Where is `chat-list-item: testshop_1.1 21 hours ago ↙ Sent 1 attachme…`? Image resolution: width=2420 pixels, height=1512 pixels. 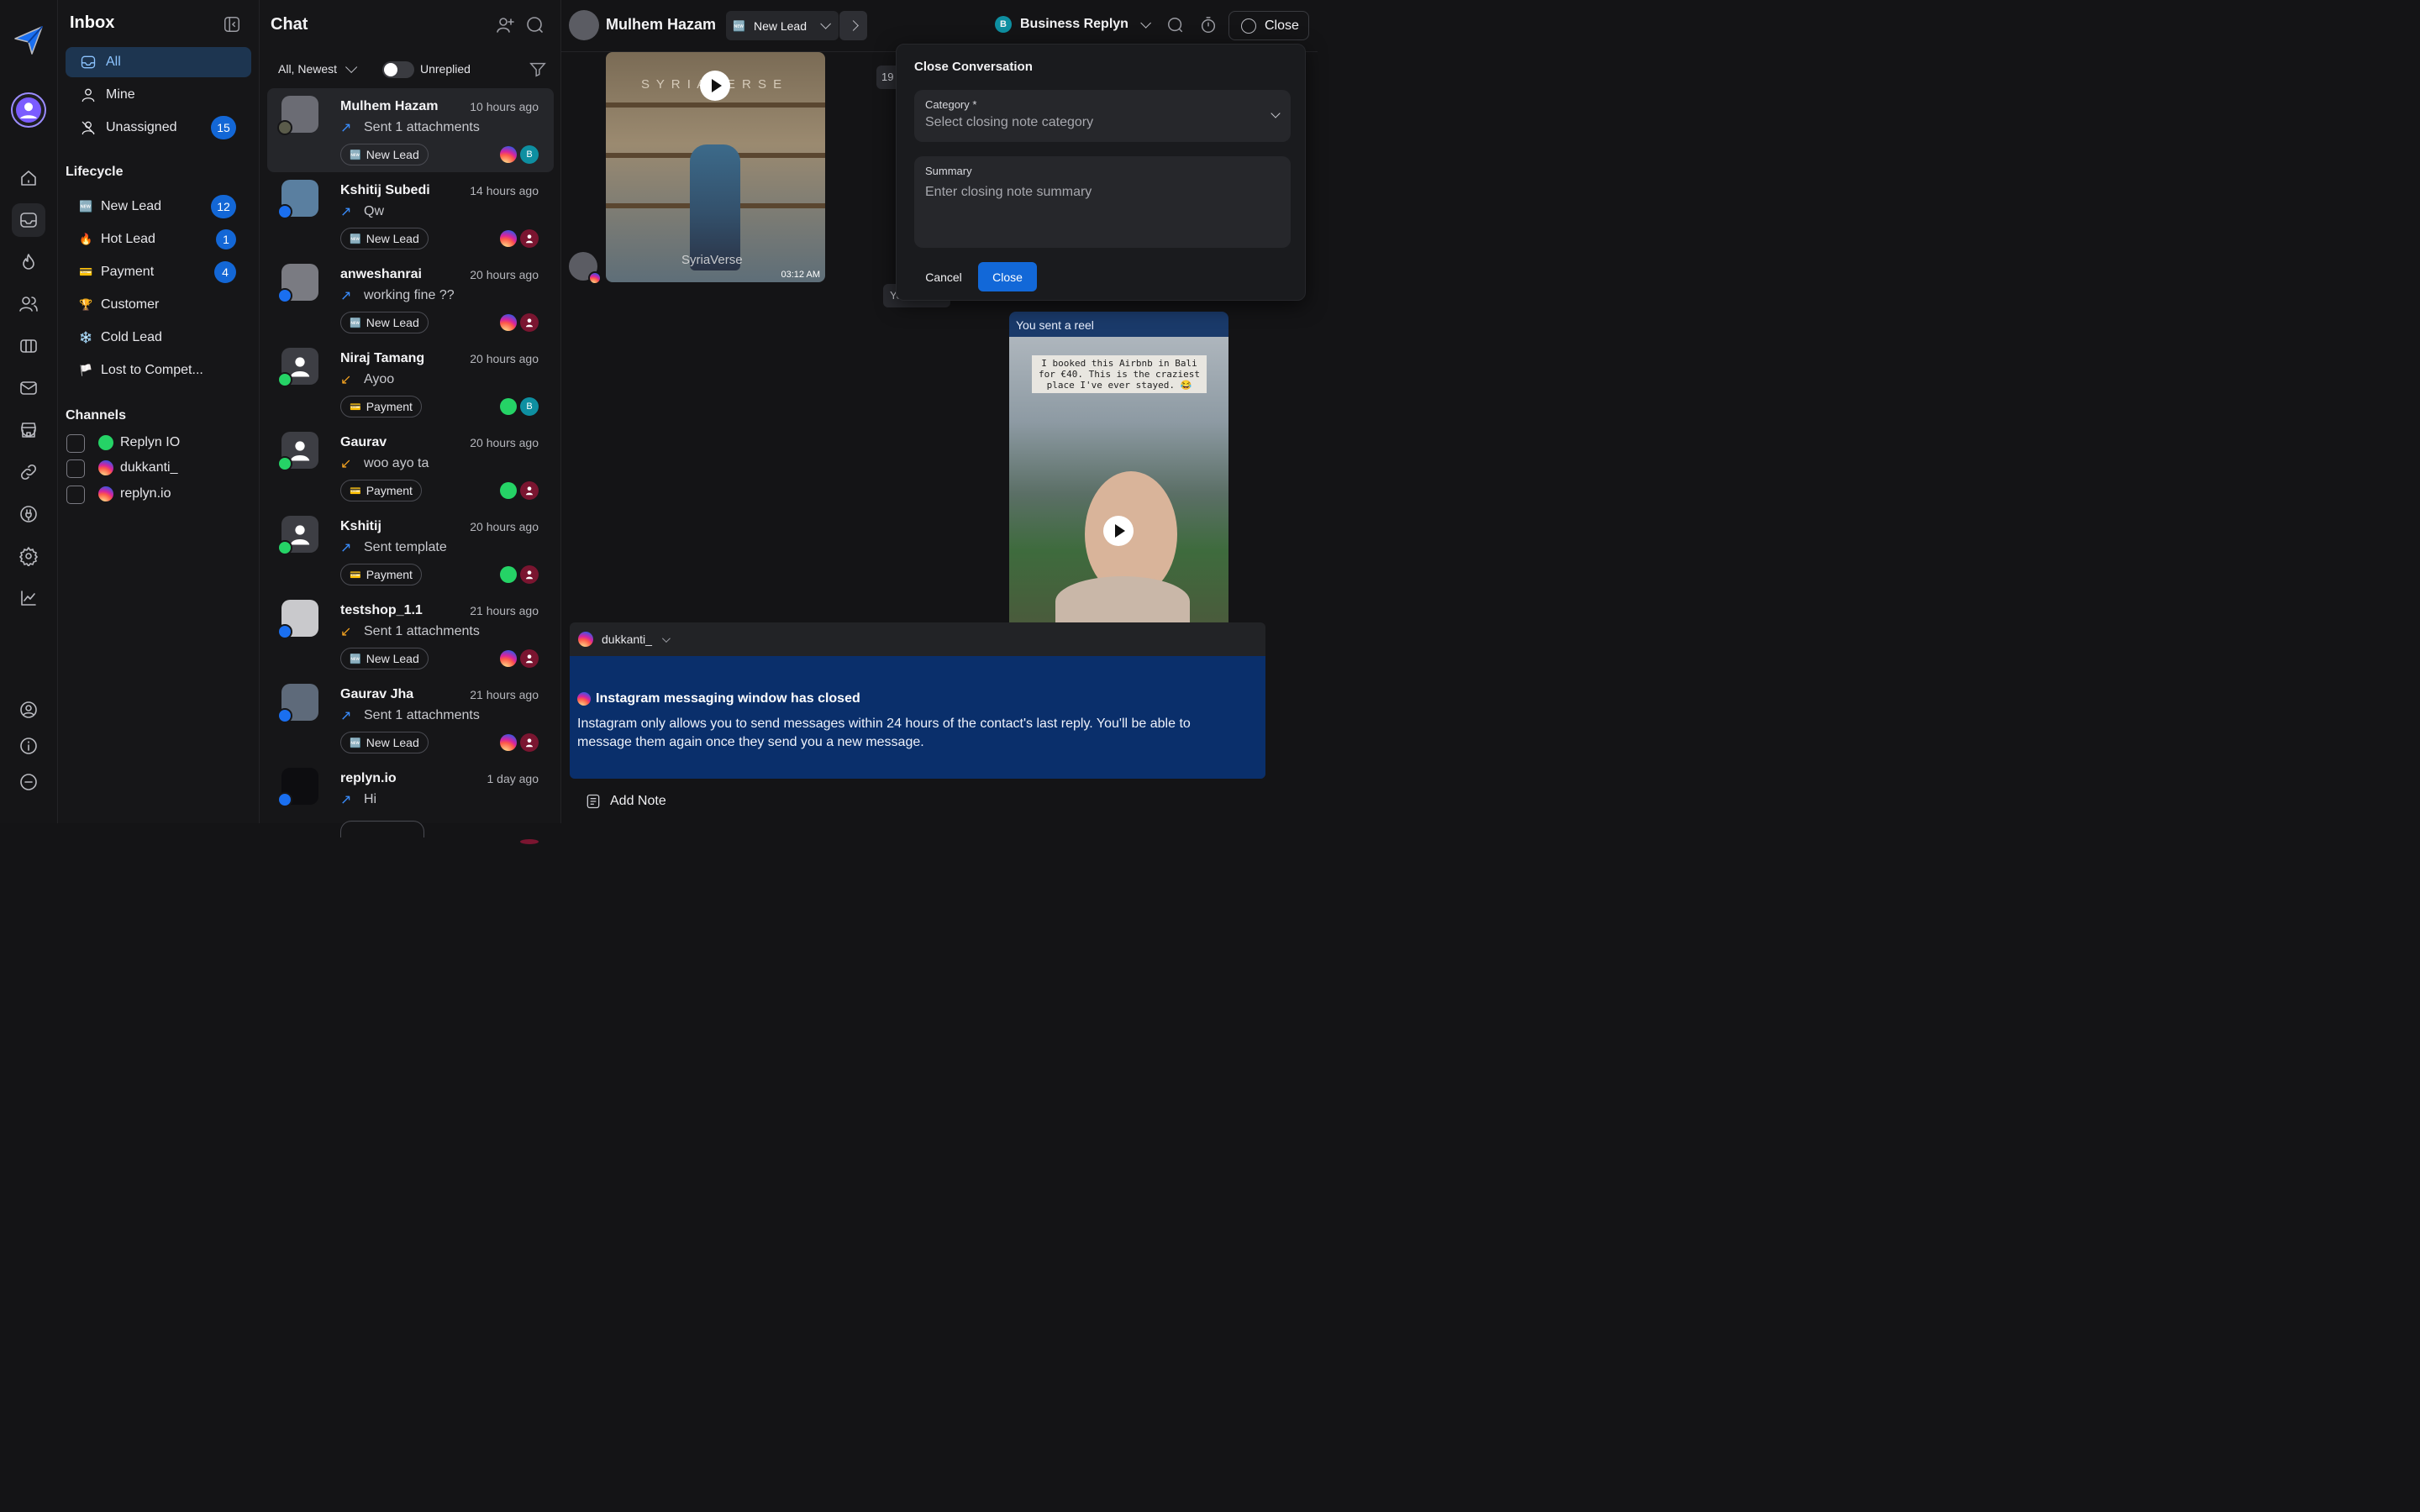 chat-list-item: testshop_1.1 21 hours ago ↙ Sent 1 attachme… is located at coordinates (411, 634).